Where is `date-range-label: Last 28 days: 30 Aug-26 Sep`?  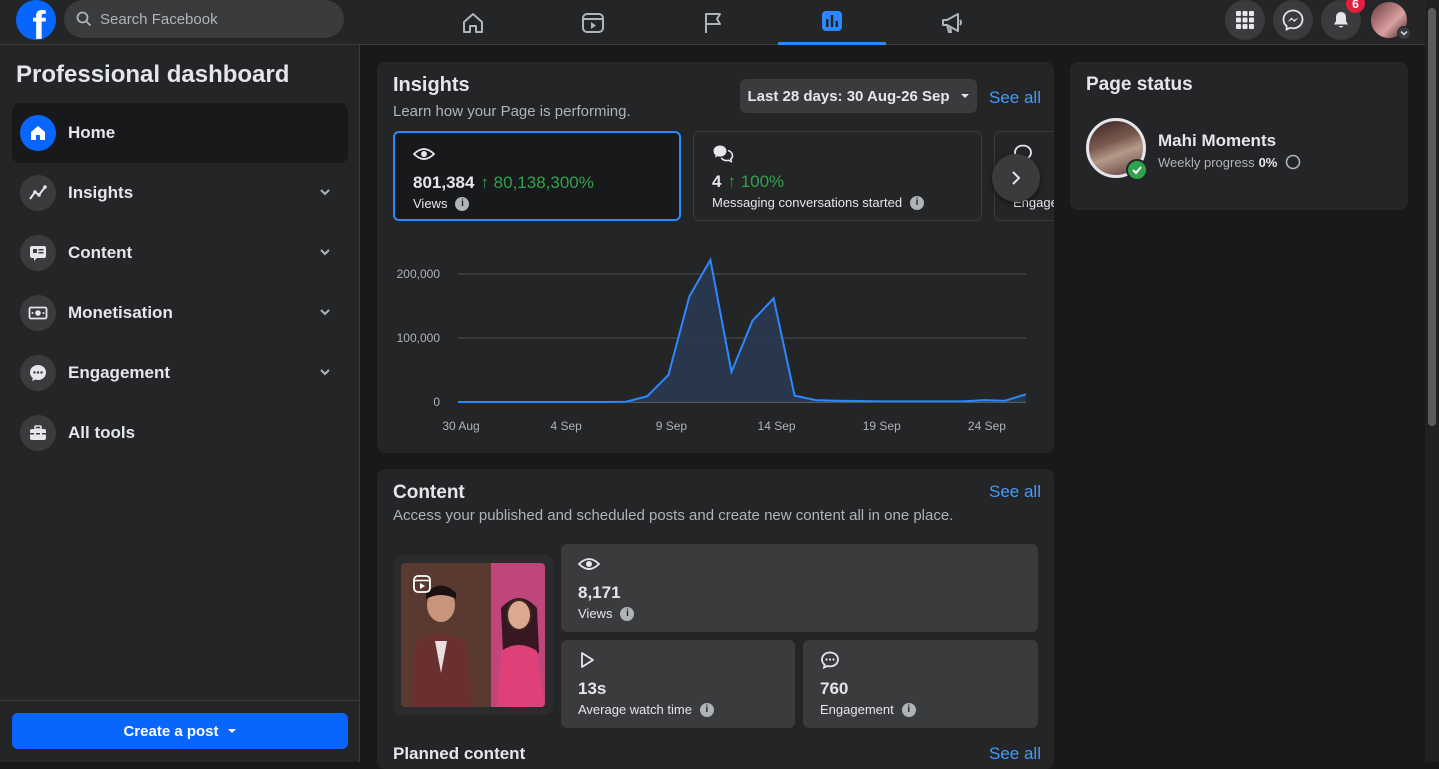 date-range-label: Last 28 days: 30 Aug-26 Sep is located at coordinates (848, 96).